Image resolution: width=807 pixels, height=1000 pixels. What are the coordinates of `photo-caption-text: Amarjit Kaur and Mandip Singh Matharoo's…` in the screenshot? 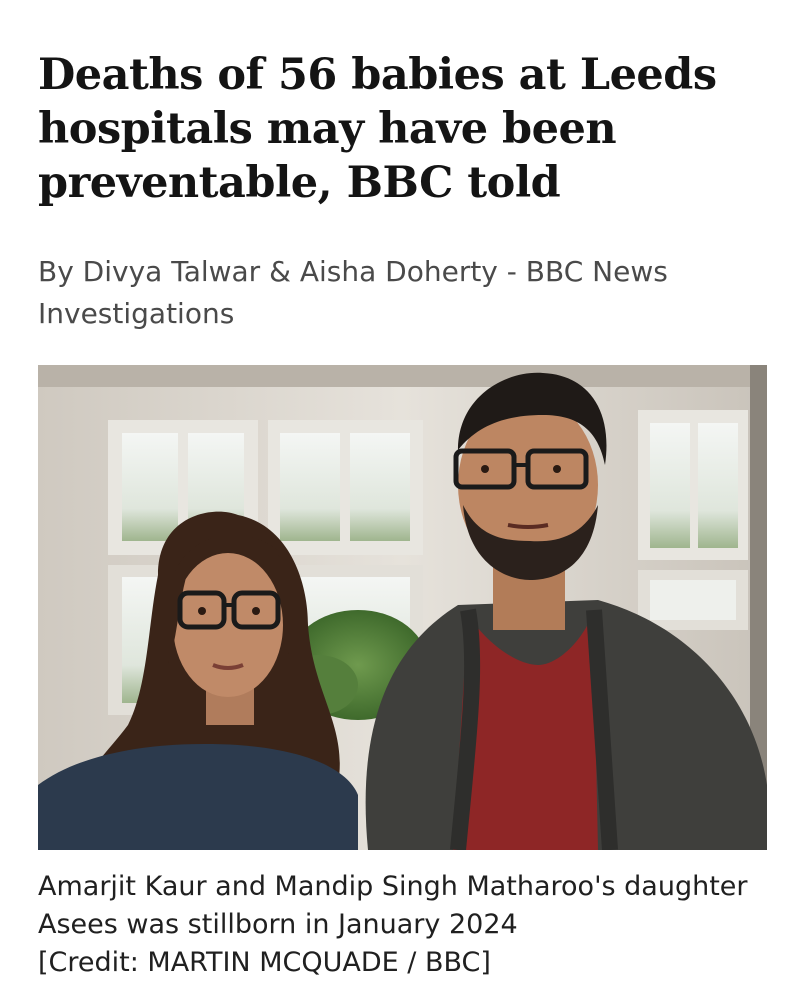 It's located at (393, 905).